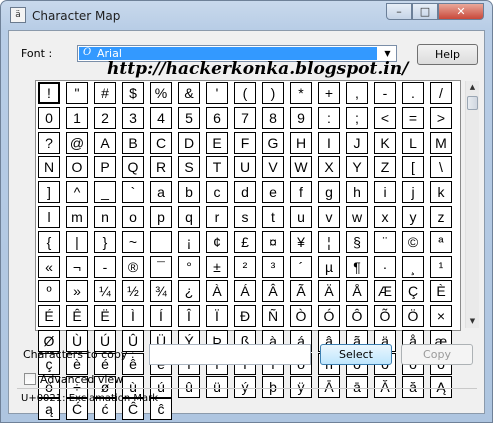 The height and width of the screenshot is (423, 493). Describe the element at coordinates (273, 266) in the screenshot. I see `character-cell: ³` at that location.